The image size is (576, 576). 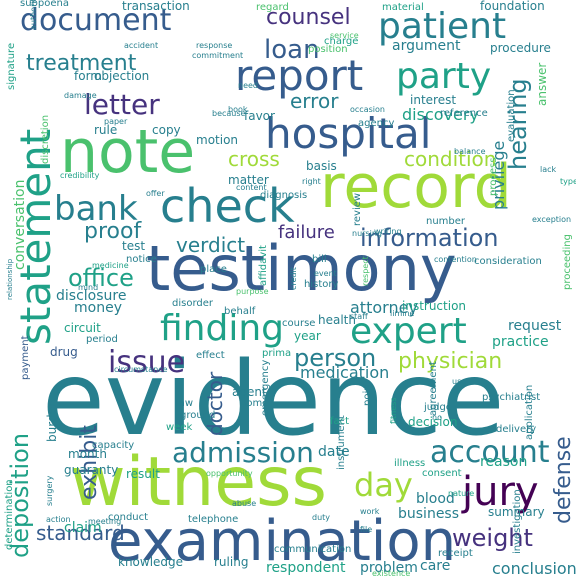 What do you see at coordinates (403, 7) in the screenshot?
I see `cloud-word-material: material` at bounding box center [403, 7].